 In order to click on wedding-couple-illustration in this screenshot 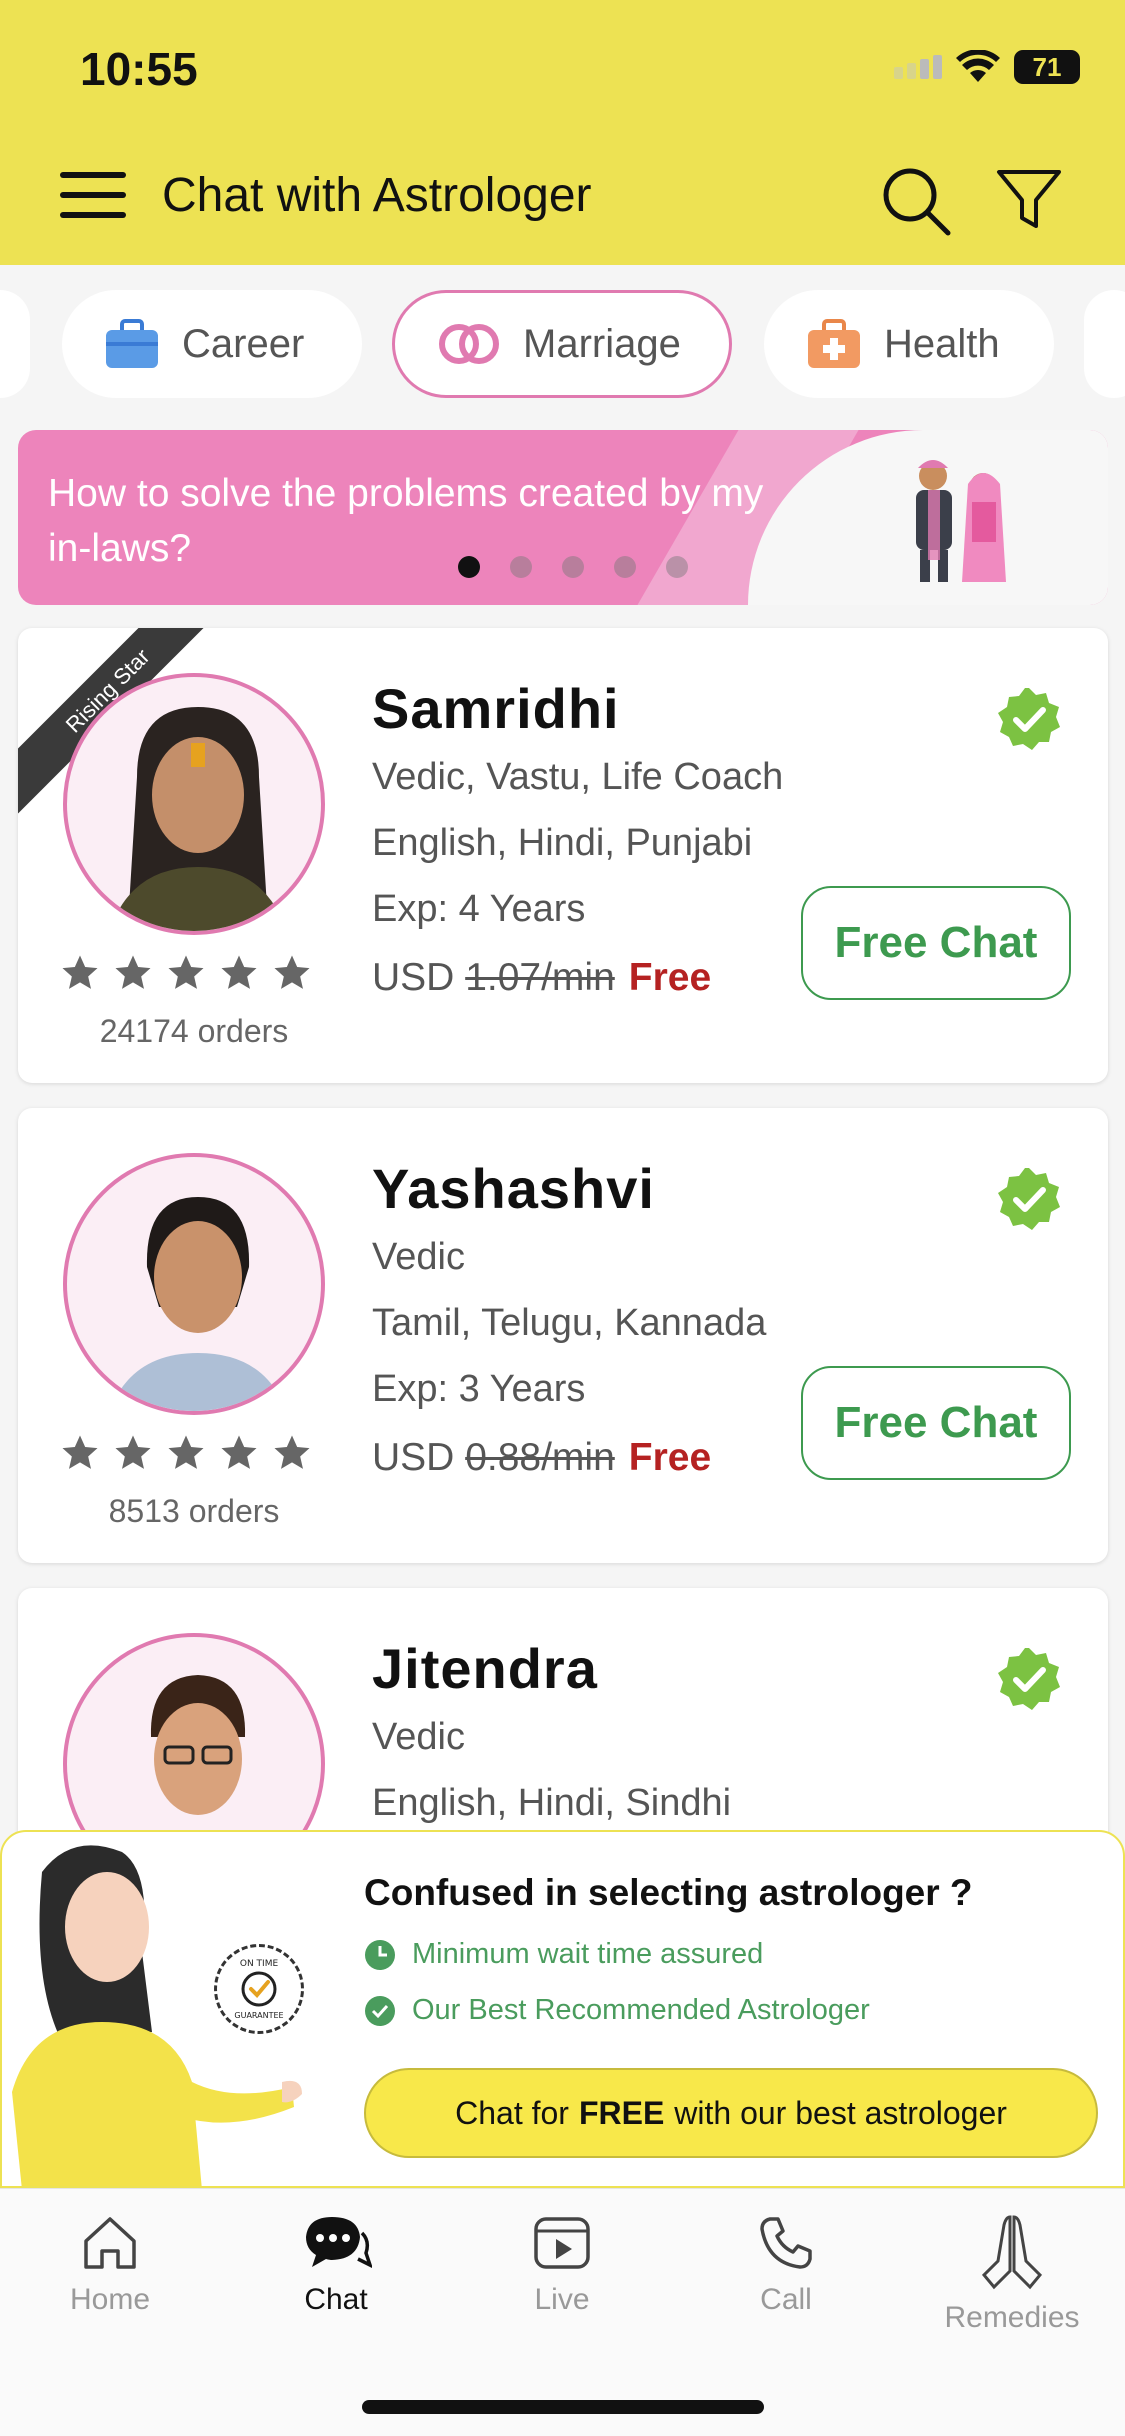, I will do `click(961, 521)`.